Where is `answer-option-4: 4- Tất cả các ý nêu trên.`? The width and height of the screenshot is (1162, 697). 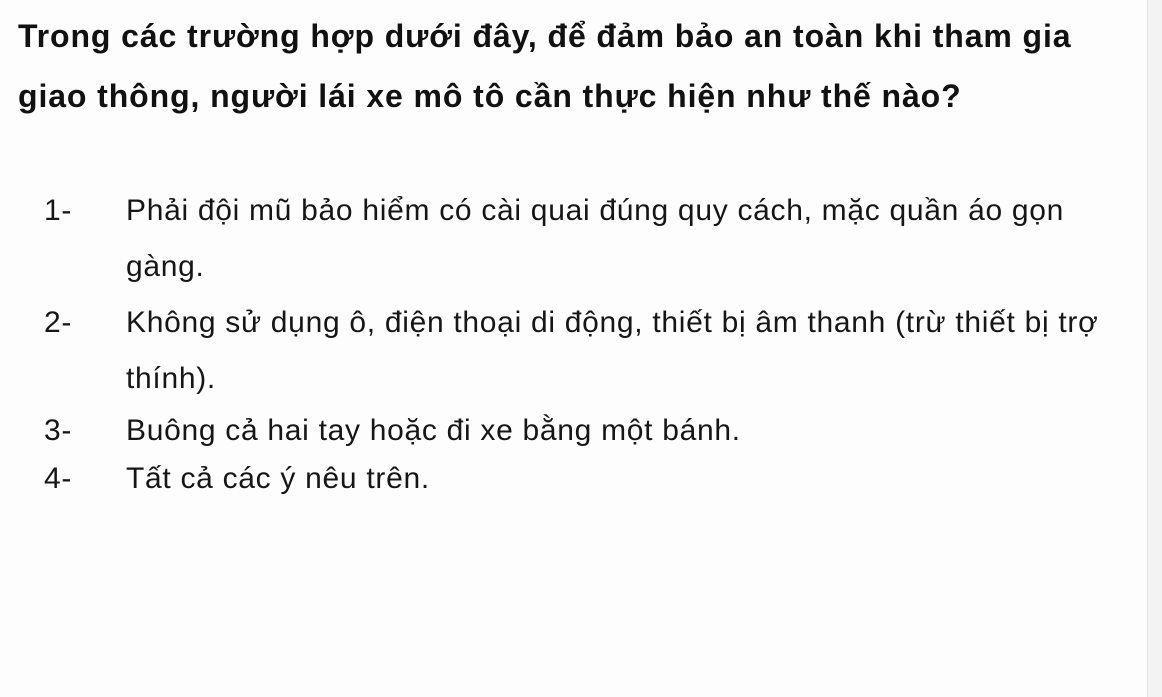 answer-option-4: 4- Tất cả các ý nêu trên. is located at coordinates (589, 479).